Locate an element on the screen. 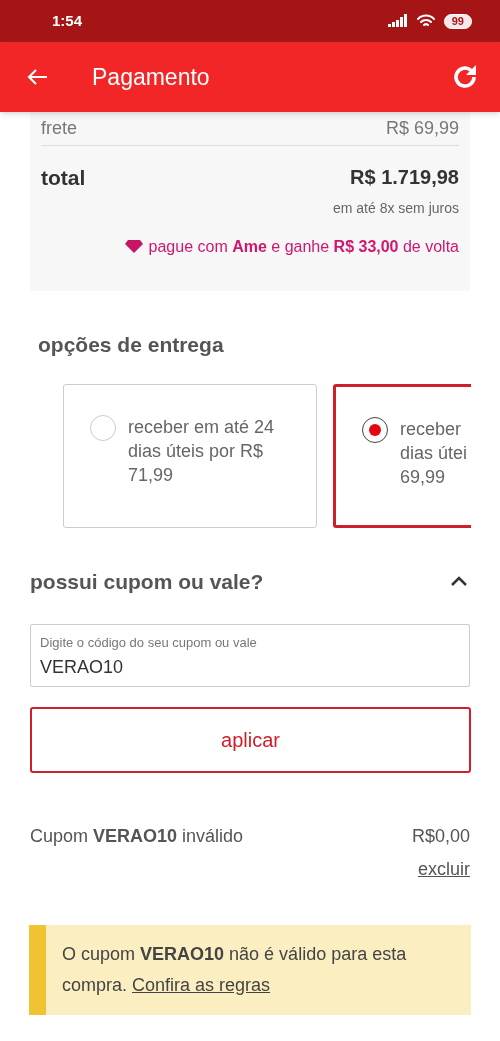 The width and height of the screenshot is (500, 1041). wifi-icon is located at coordinates (425, 21).